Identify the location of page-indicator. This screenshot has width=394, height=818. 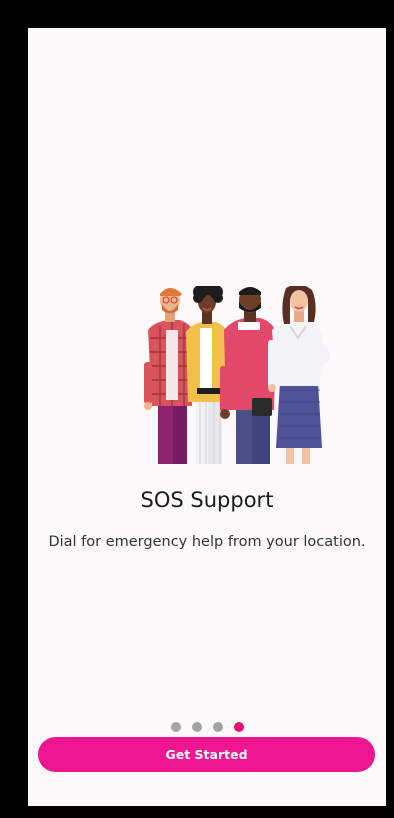
(207, 727).